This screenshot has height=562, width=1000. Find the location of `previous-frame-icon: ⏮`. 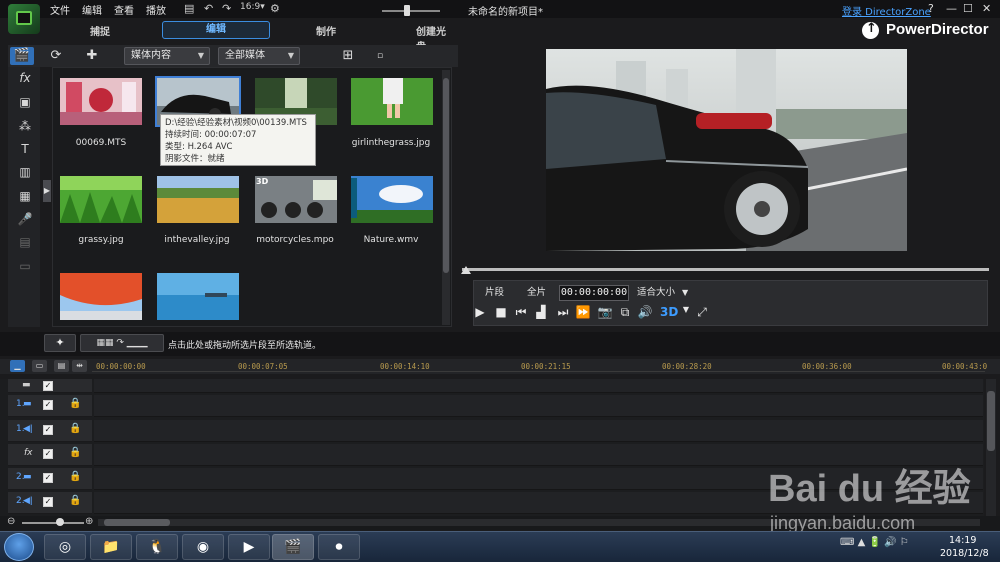

previous-frame-icon: ⏮ is located at coordinates (521, 312).